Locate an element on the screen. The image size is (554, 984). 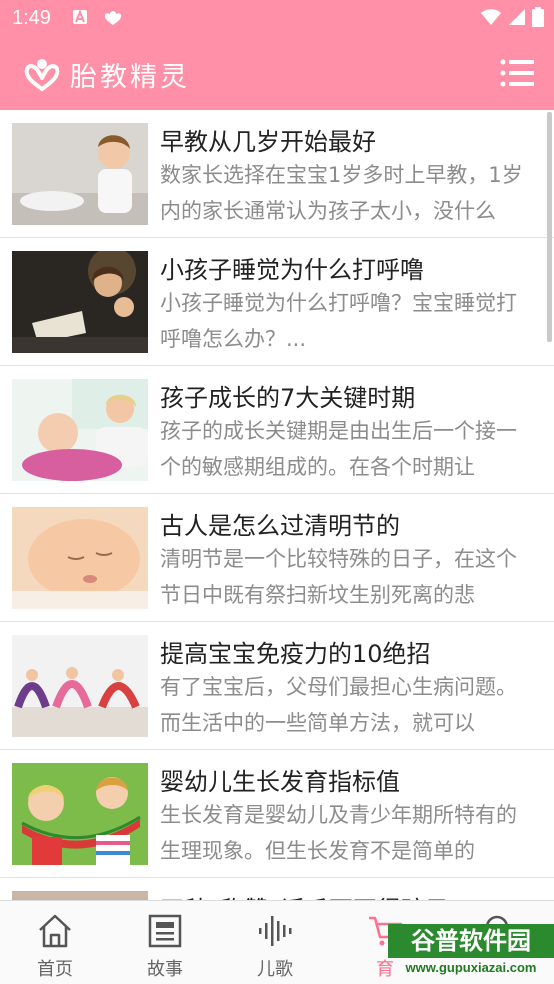
home-icon is located at coordinates (55, 931).